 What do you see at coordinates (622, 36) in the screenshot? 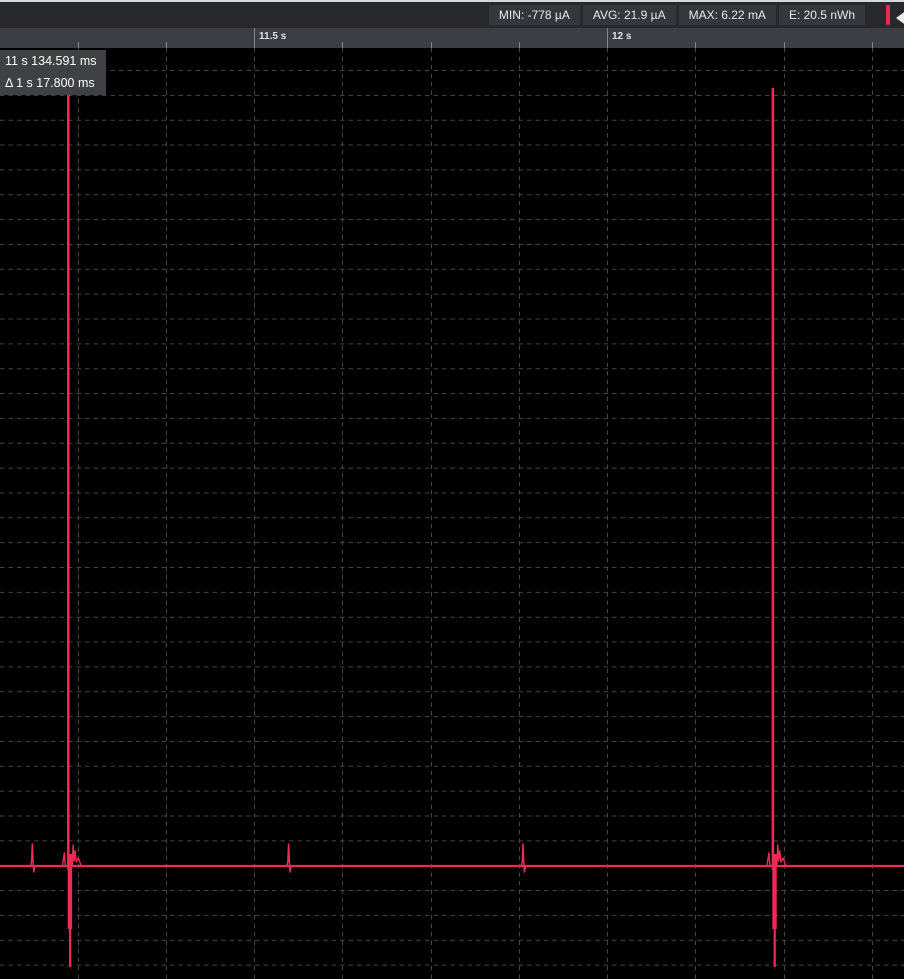
I see `time-axis-label: 12 s` at bounding box center [622, 36].